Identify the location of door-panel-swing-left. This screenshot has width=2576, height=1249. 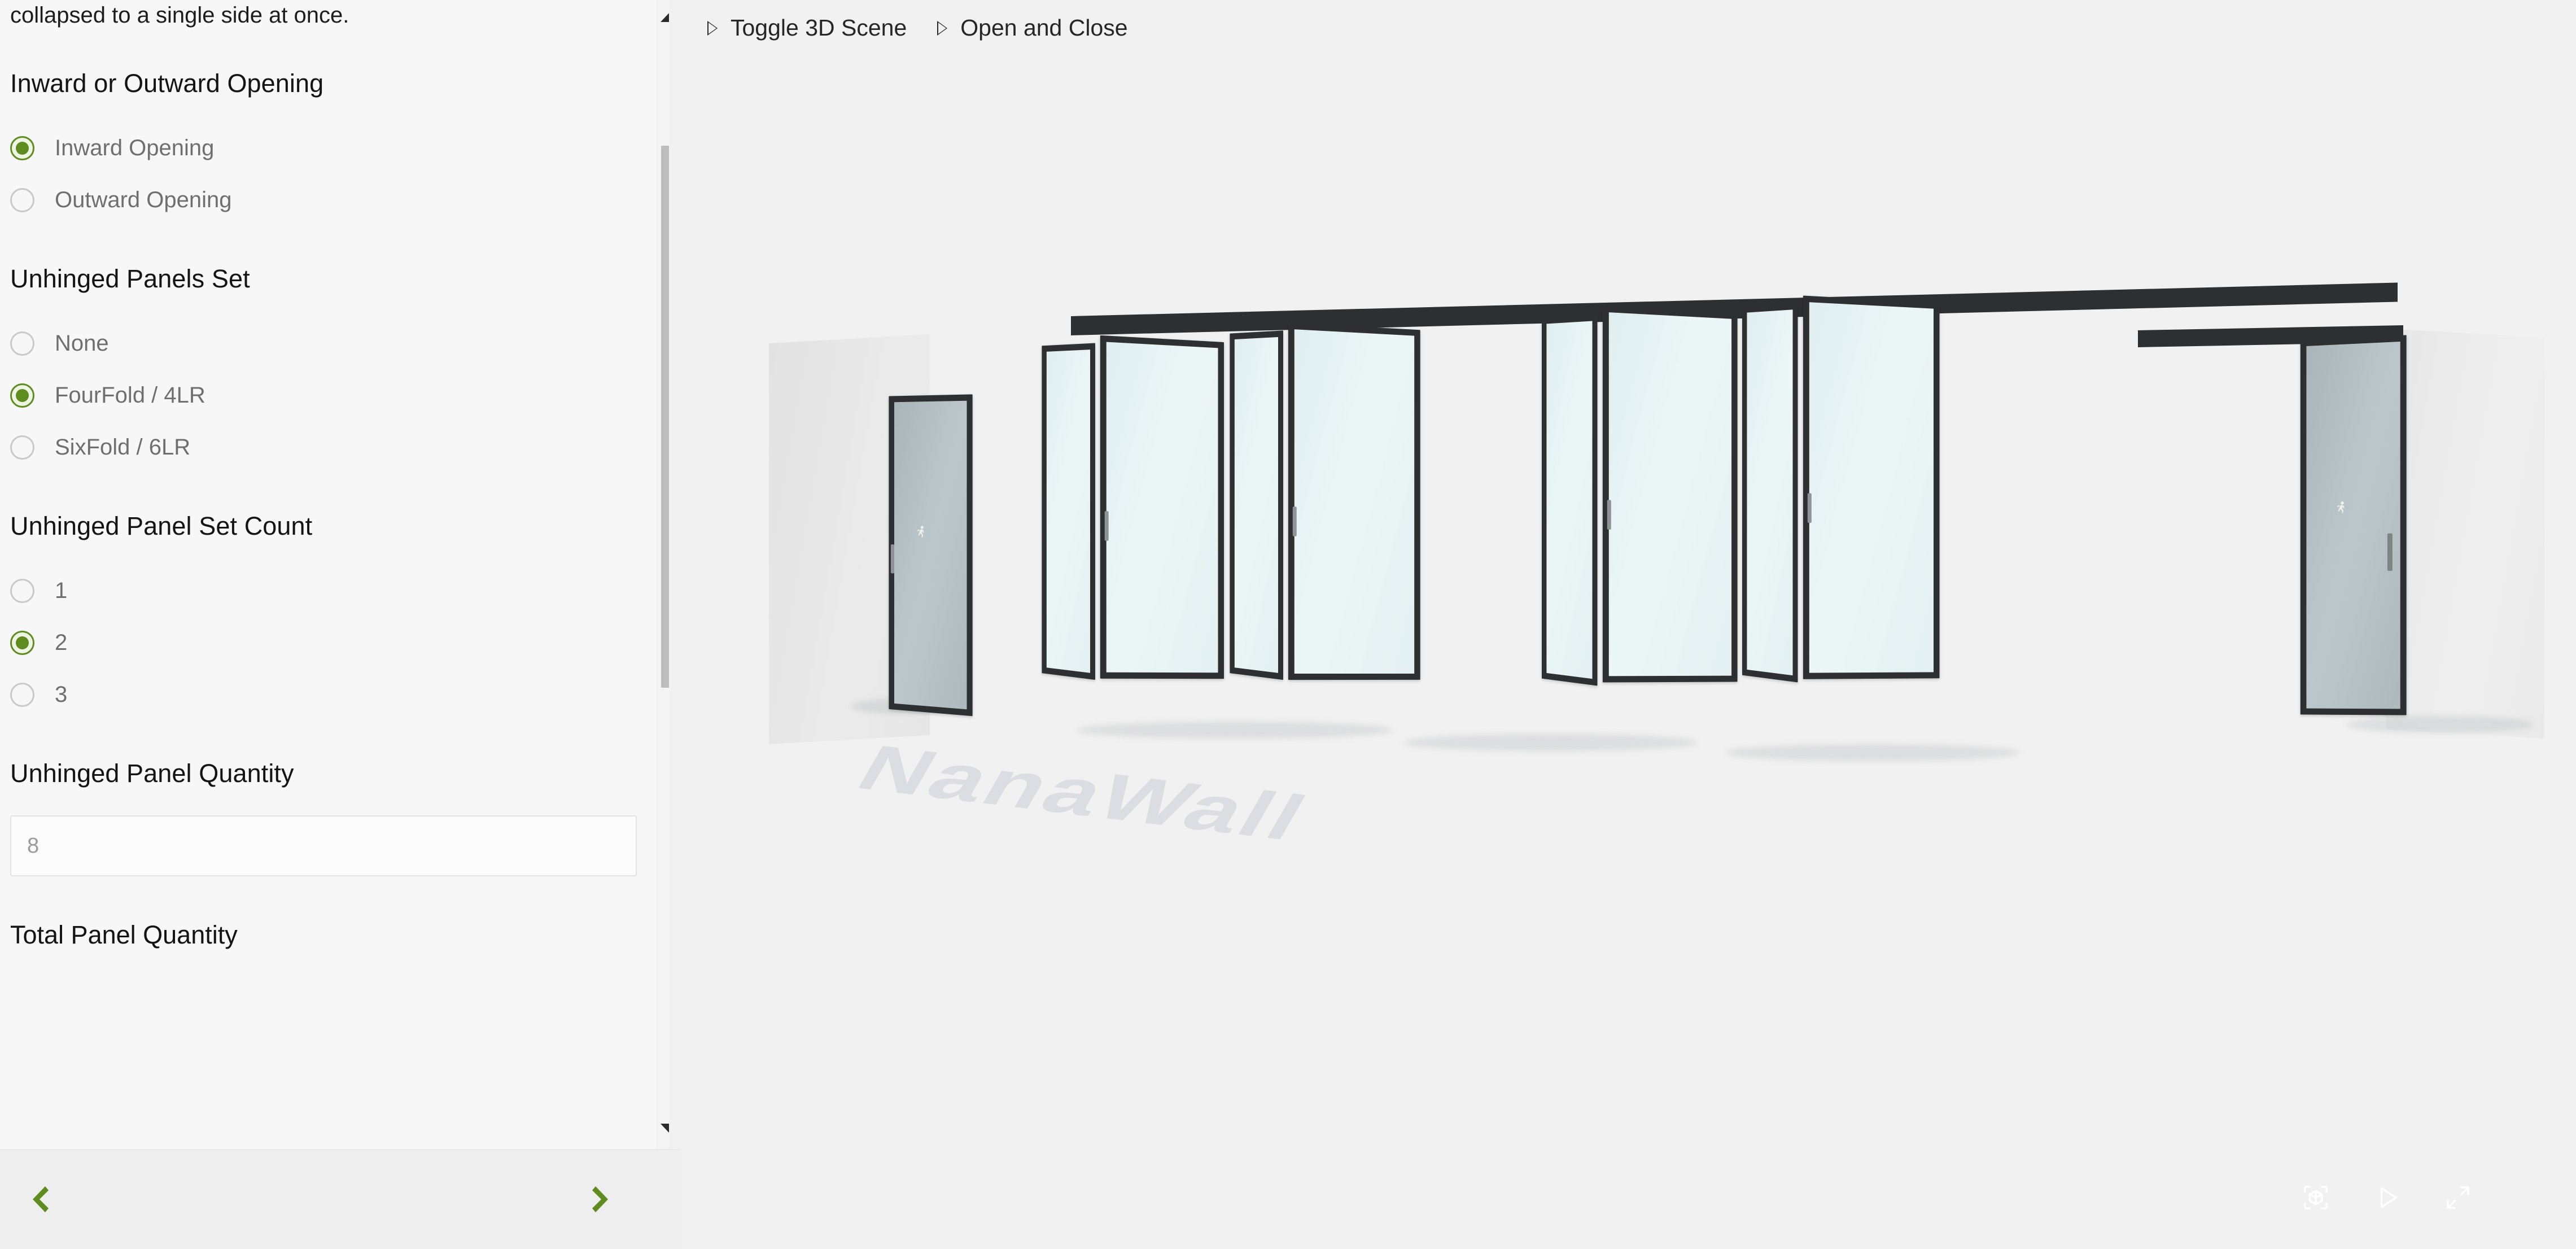
(931, 555).